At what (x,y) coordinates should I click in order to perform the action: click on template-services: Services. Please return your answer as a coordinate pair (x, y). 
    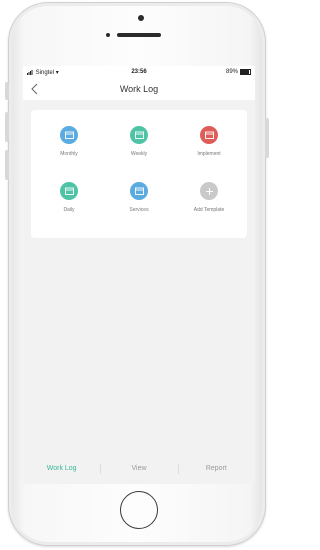
    Looking at the image, I should click on (139, 206).